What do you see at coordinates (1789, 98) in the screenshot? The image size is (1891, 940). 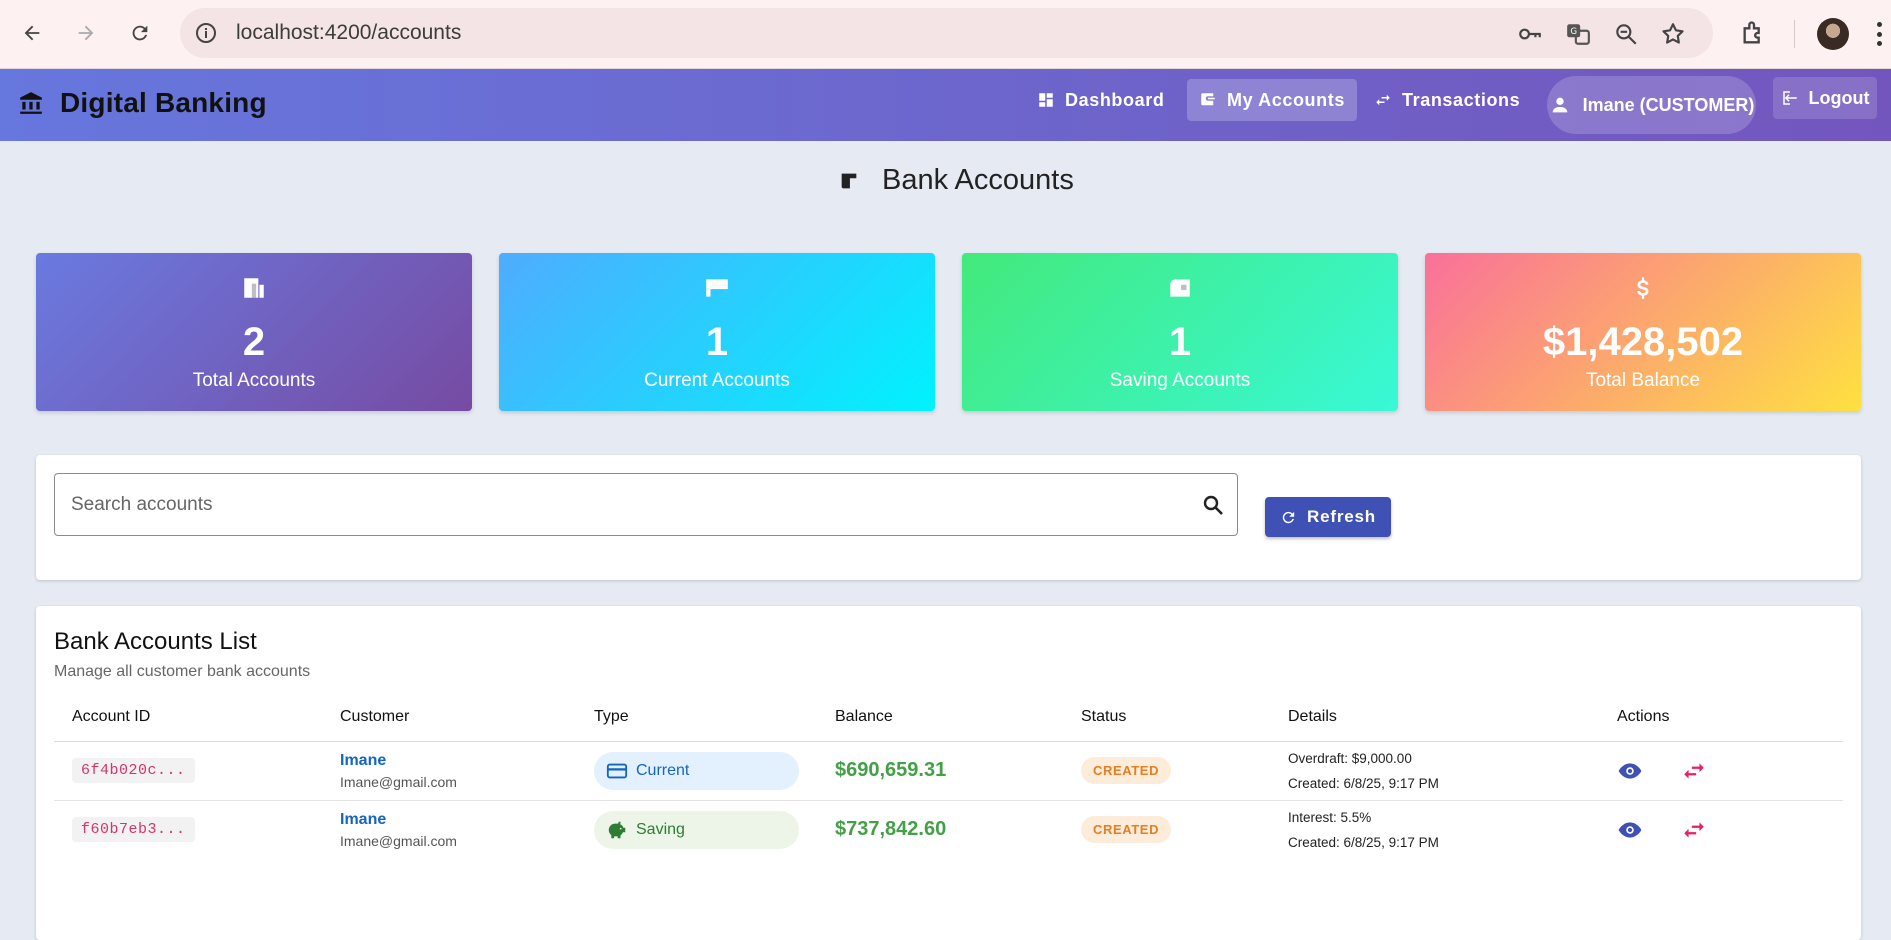 I see `logout-icon` at bounding box center [1789, 98].